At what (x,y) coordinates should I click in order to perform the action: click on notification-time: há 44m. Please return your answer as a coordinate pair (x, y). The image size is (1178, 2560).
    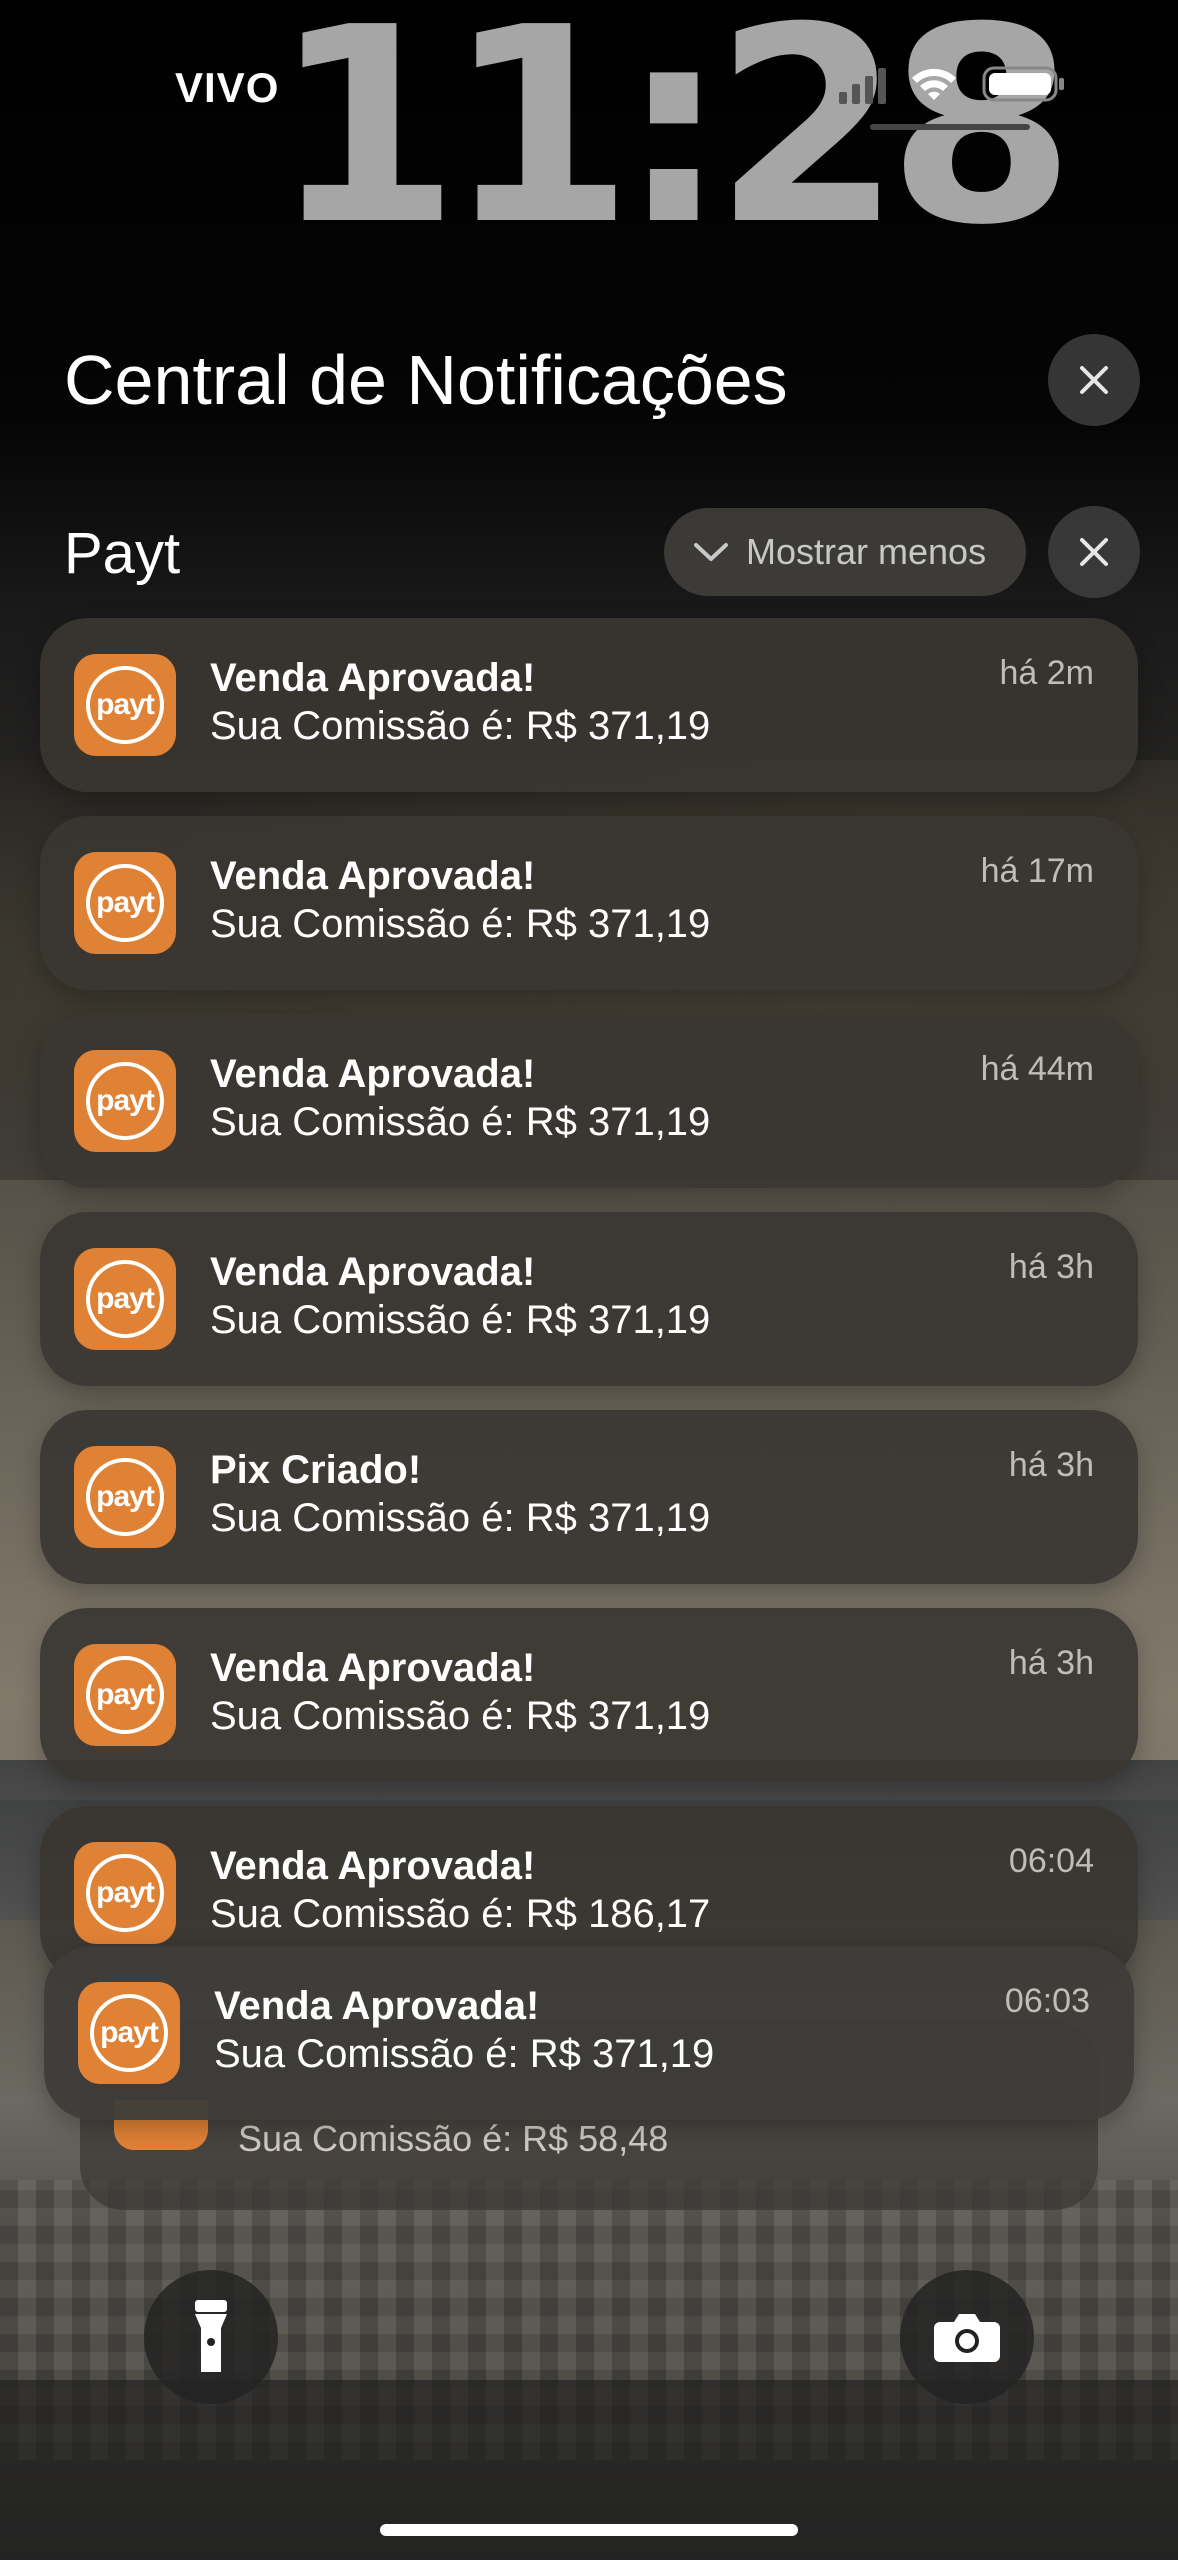
    Looking at the image, I should click on (1037, 1069).